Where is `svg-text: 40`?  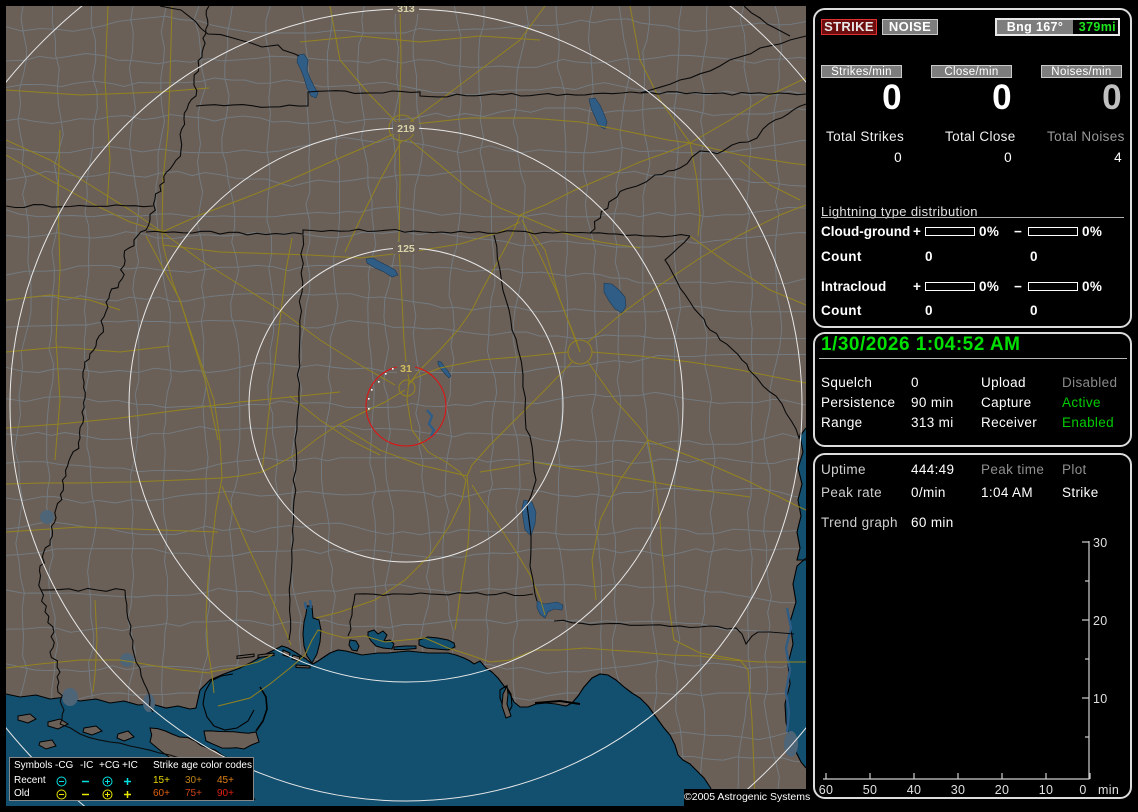
svg-text: 40 is located at coordinates (914, 790).